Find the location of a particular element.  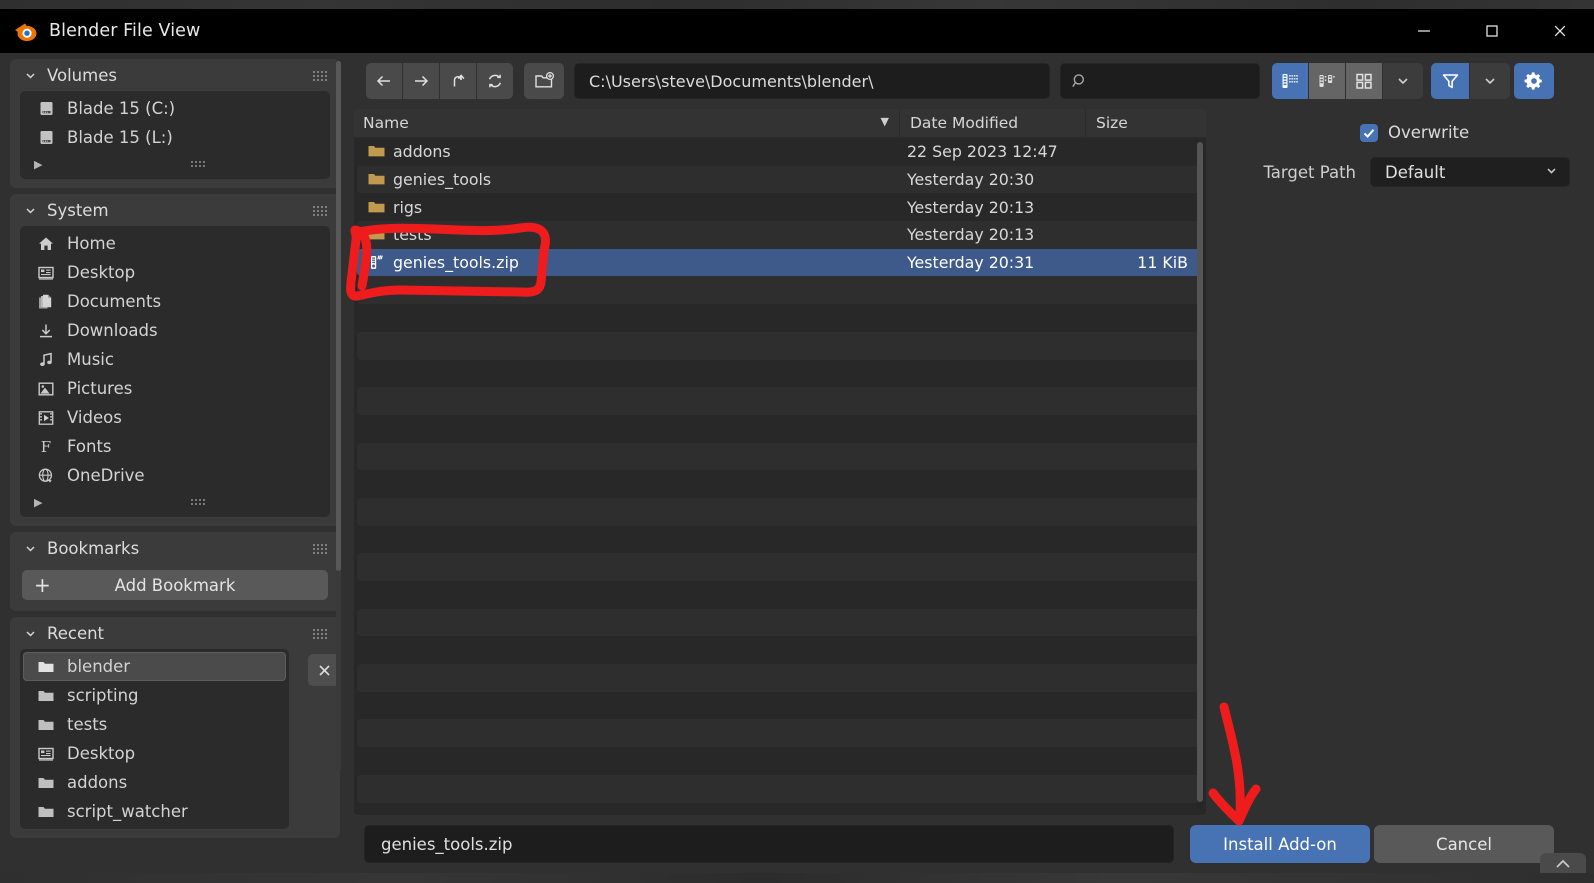

panel-header-system: System is located at coordinates (175, 210).